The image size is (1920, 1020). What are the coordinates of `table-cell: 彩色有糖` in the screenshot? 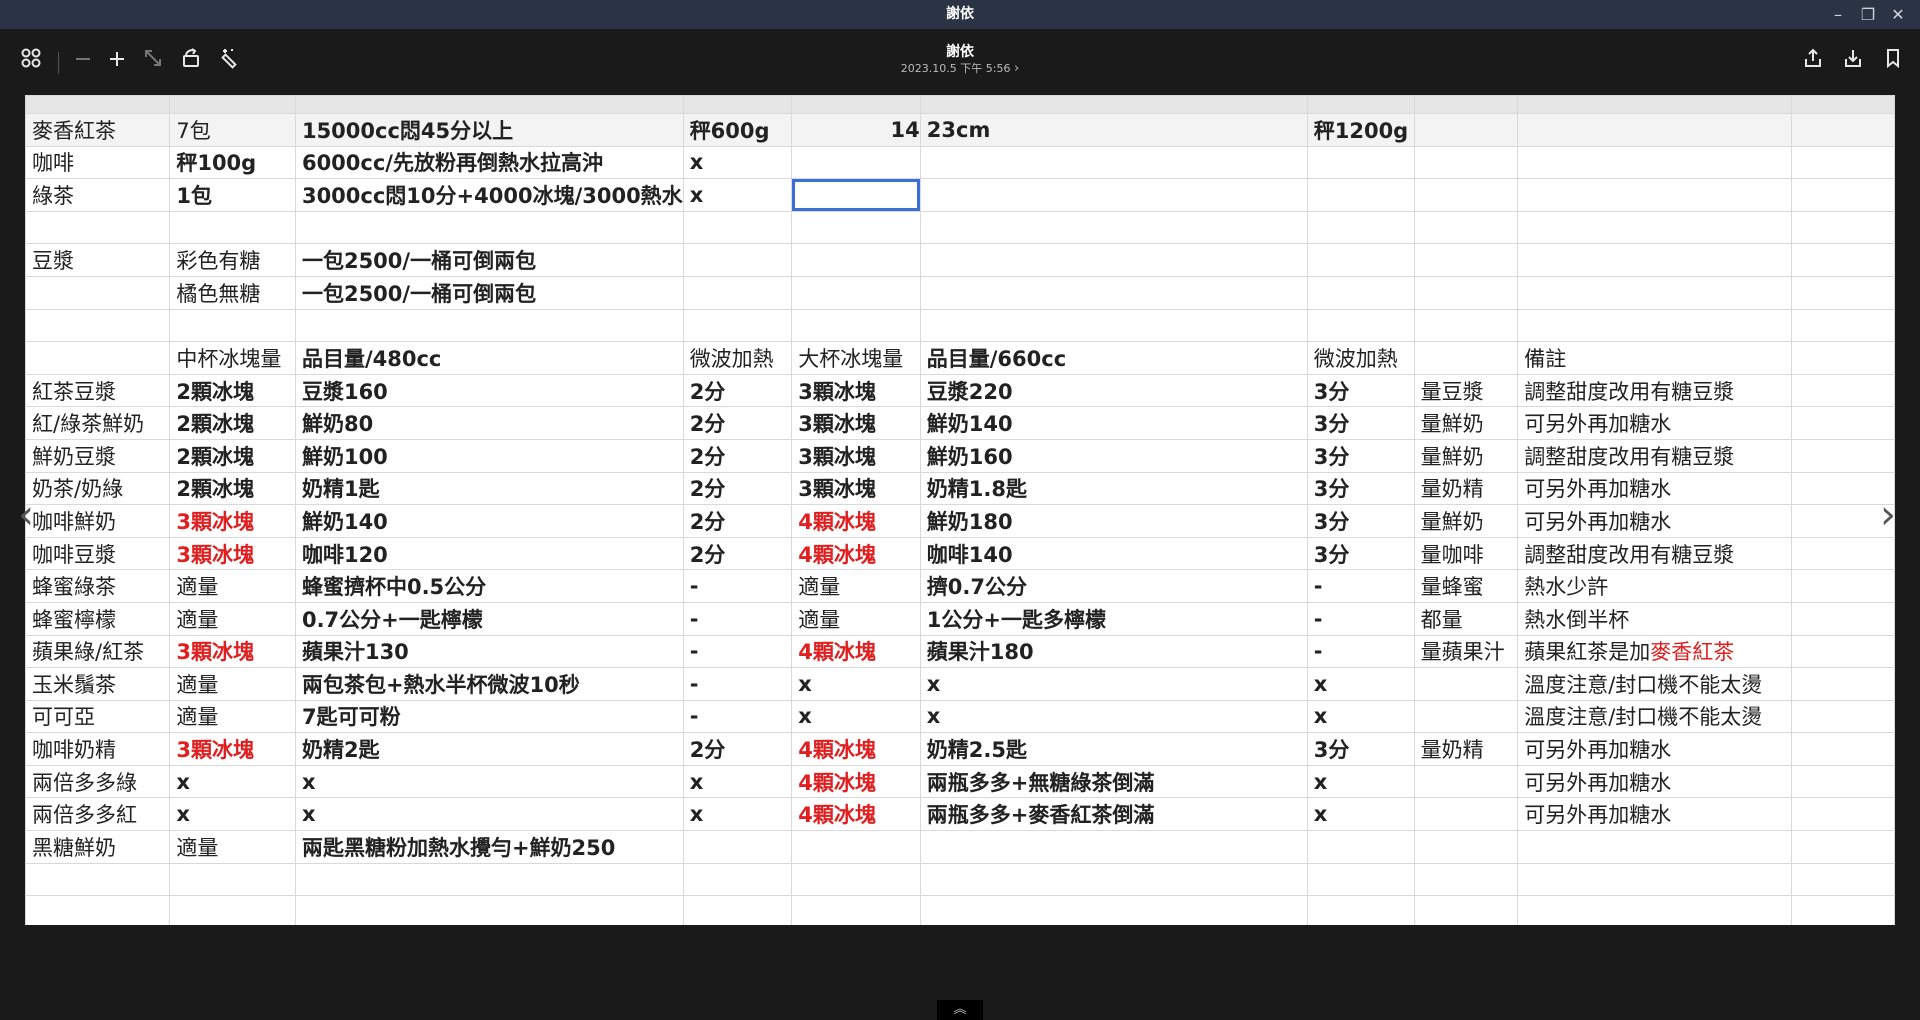 It's located at (232, 260).